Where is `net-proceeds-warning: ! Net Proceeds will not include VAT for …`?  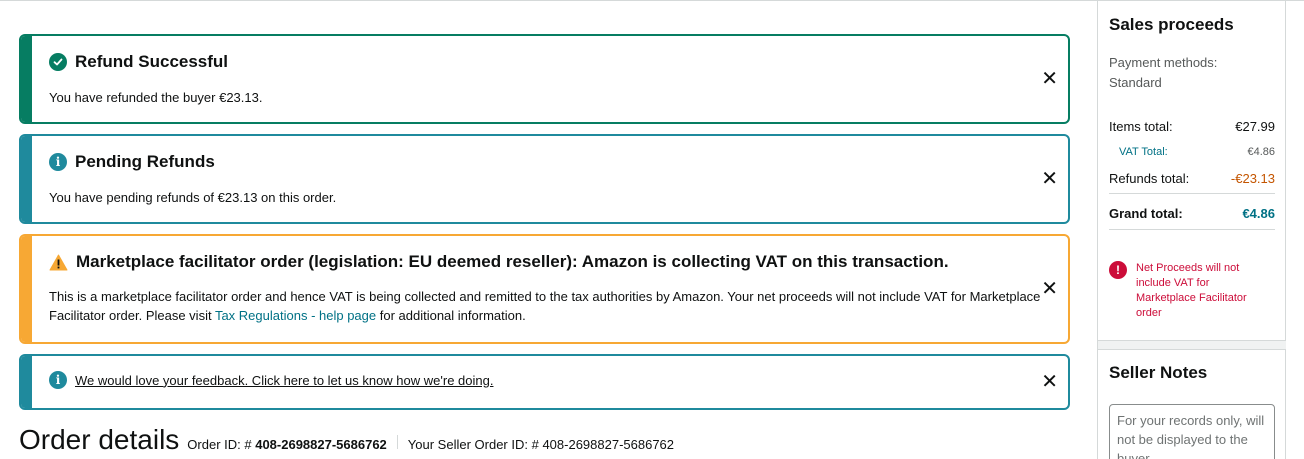
net-proceeds-warning: ! Net Proceeds will not include VAT for … is located at coordinates (1187, 291).